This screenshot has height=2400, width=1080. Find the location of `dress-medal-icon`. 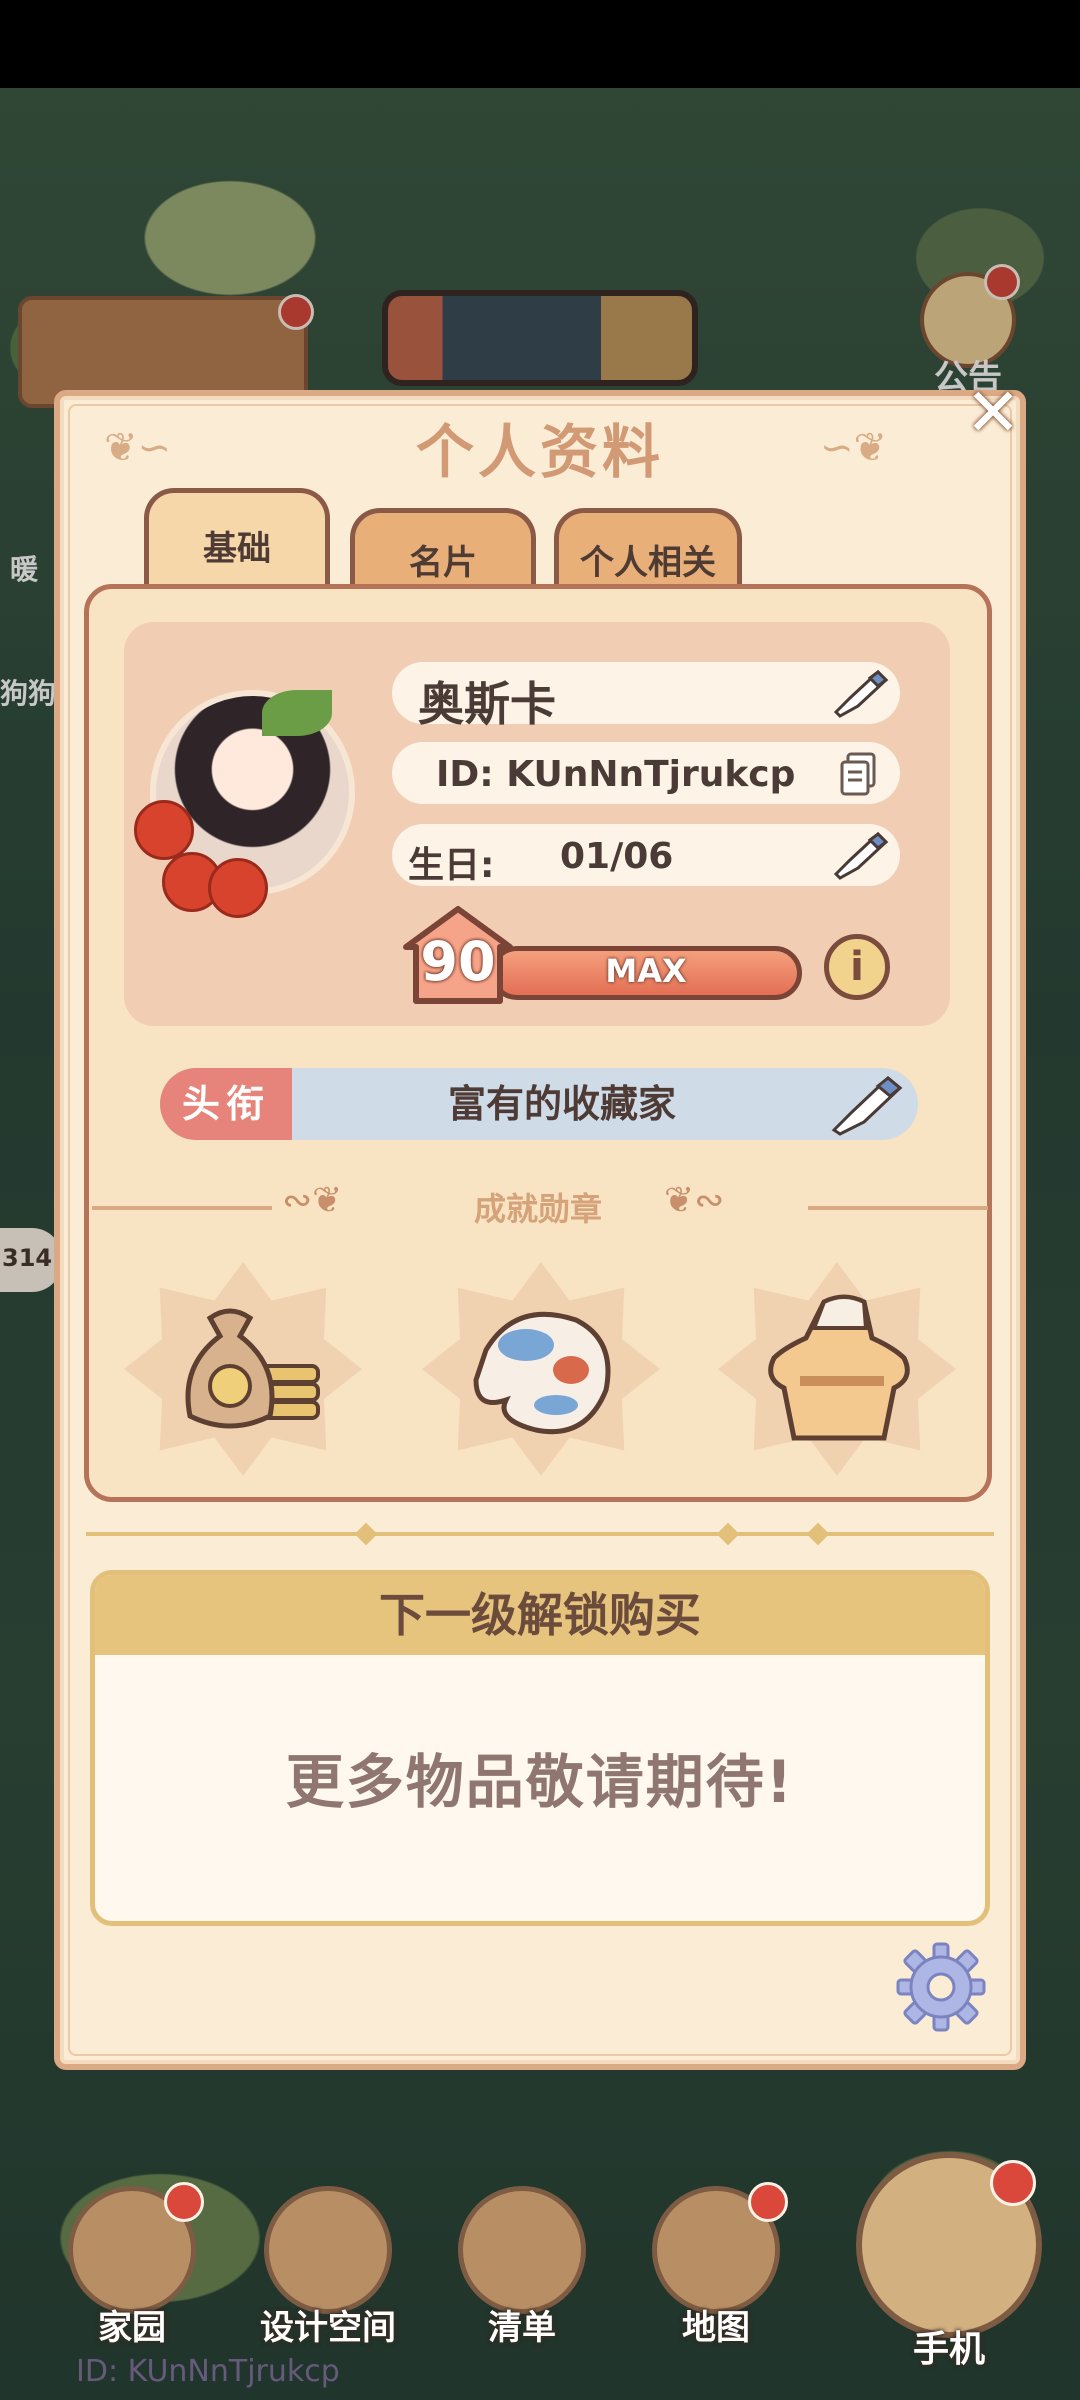

dress-medal-icon is located at coordinates (837, 1369).